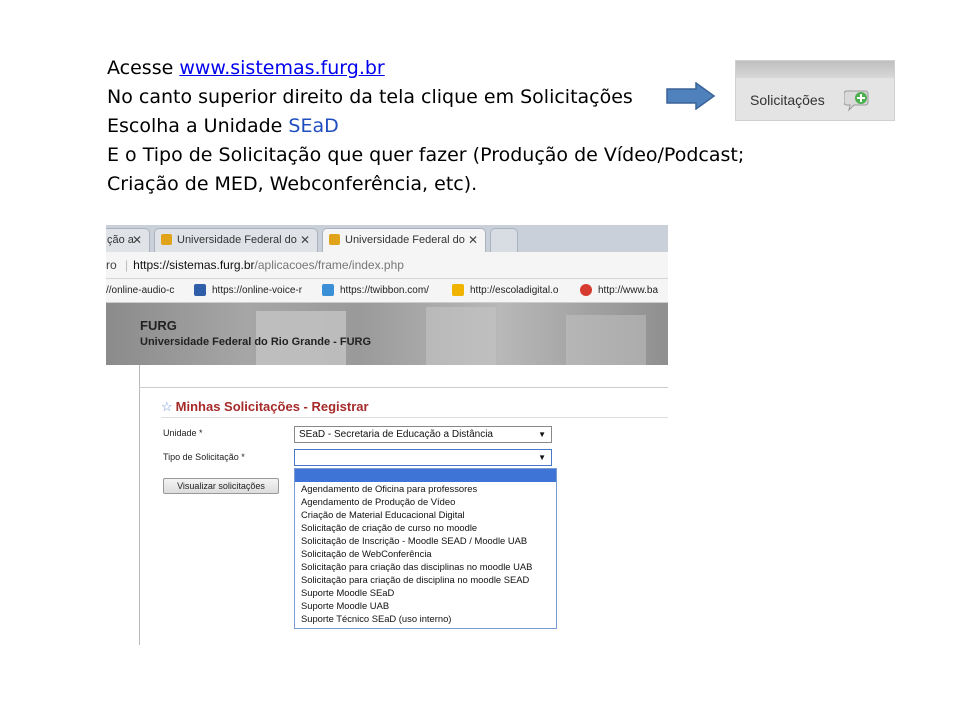 This screenshot has width=960, height=720. What do you see at coordinates (425, 605) in the screenshot?
I see `dropdown-option: Suporte Moodle UAB` at bounding box center [425, 605].